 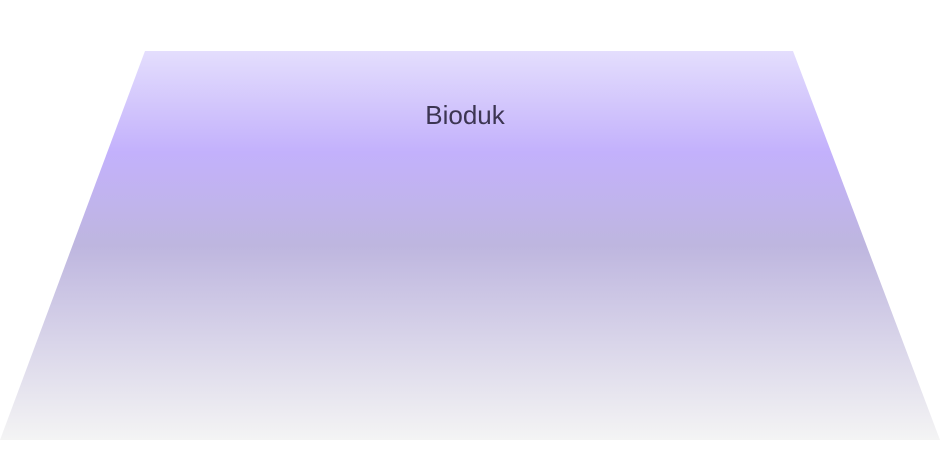 What do you see at coordinates (465, 115) in the screenshot?
I see `funnel-stage-label: Bioduk` at bounding box center [465, 115].